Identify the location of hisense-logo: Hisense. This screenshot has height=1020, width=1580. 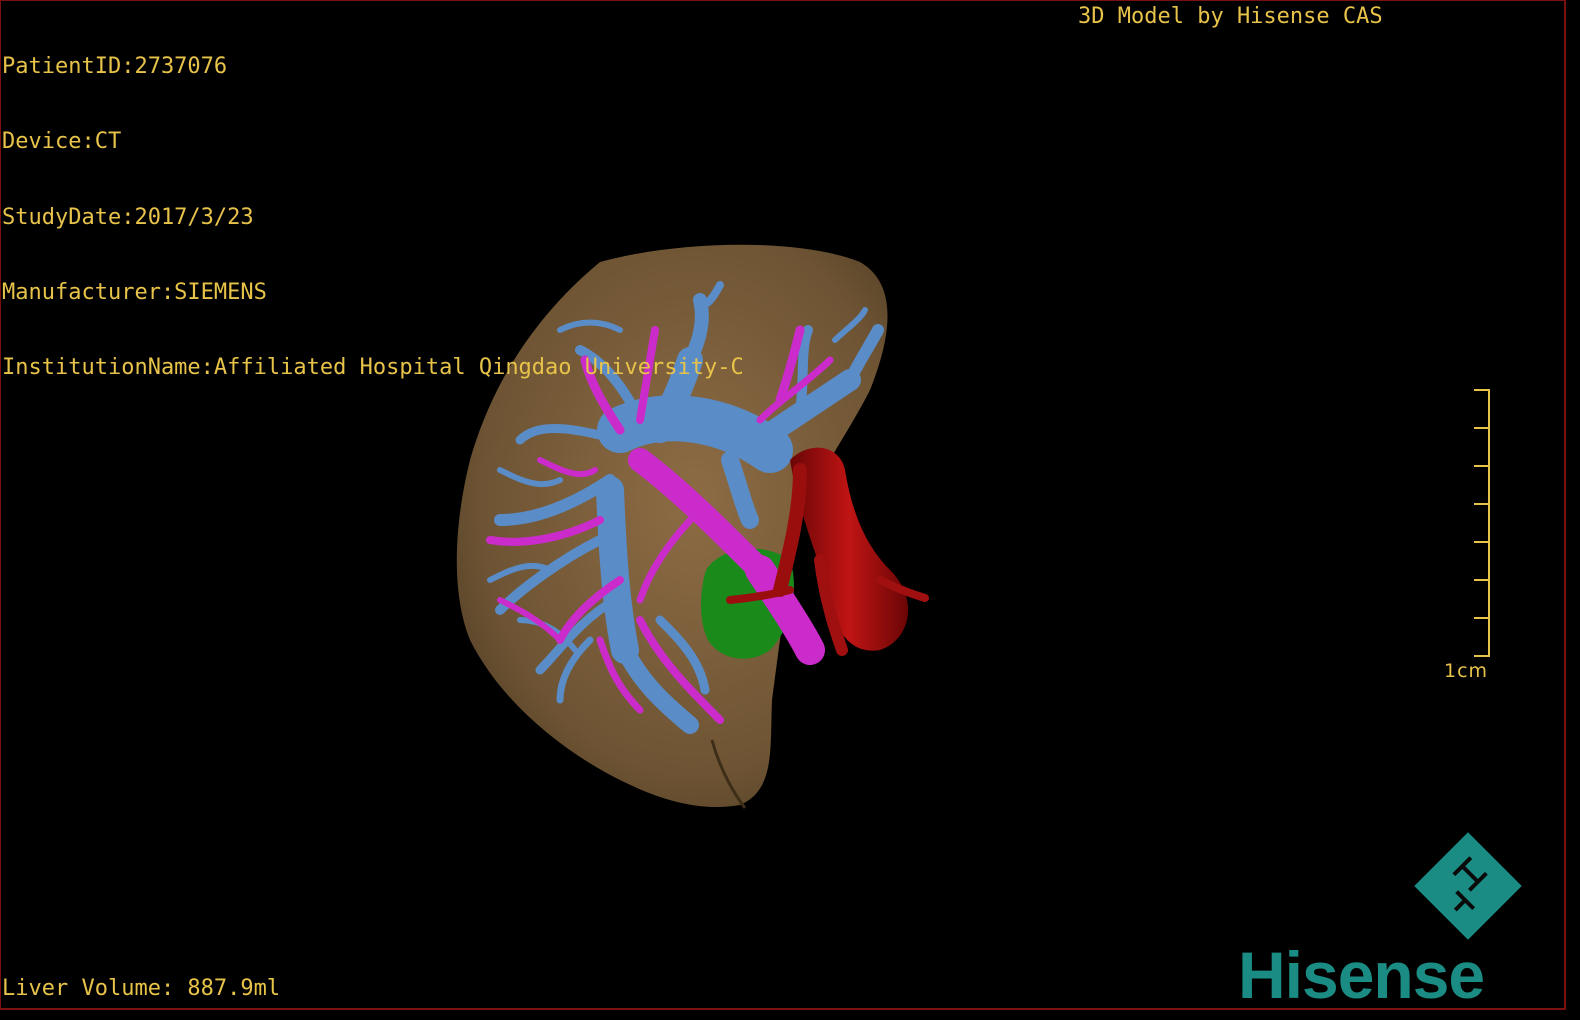
(1380, 920).